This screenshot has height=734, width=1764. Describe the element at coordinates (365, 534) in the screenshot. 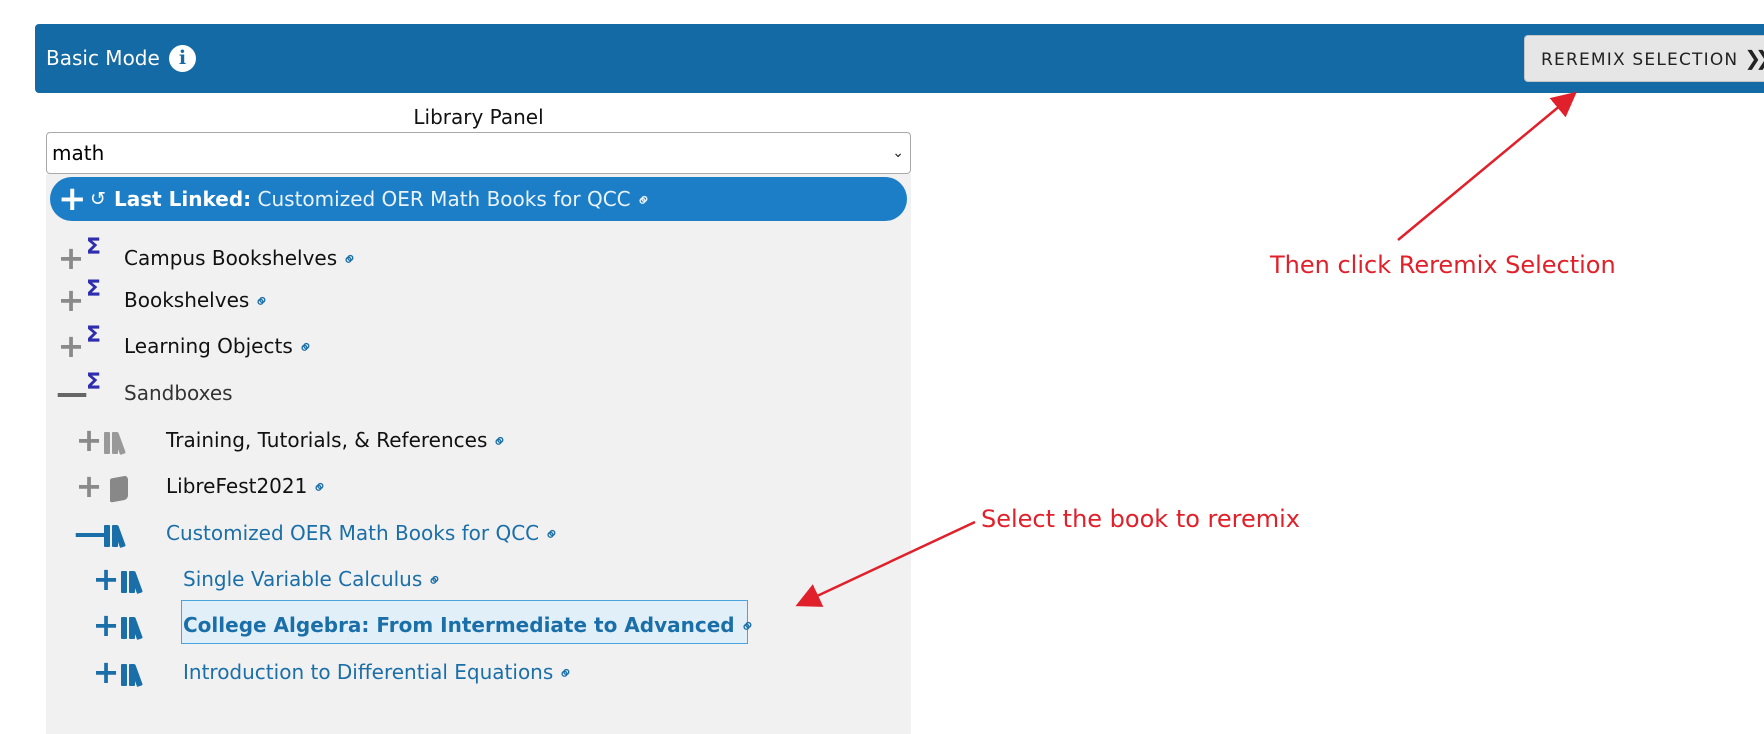

I see `tree-item-label: Customized OER Math Books for QCC⚭` at that location.